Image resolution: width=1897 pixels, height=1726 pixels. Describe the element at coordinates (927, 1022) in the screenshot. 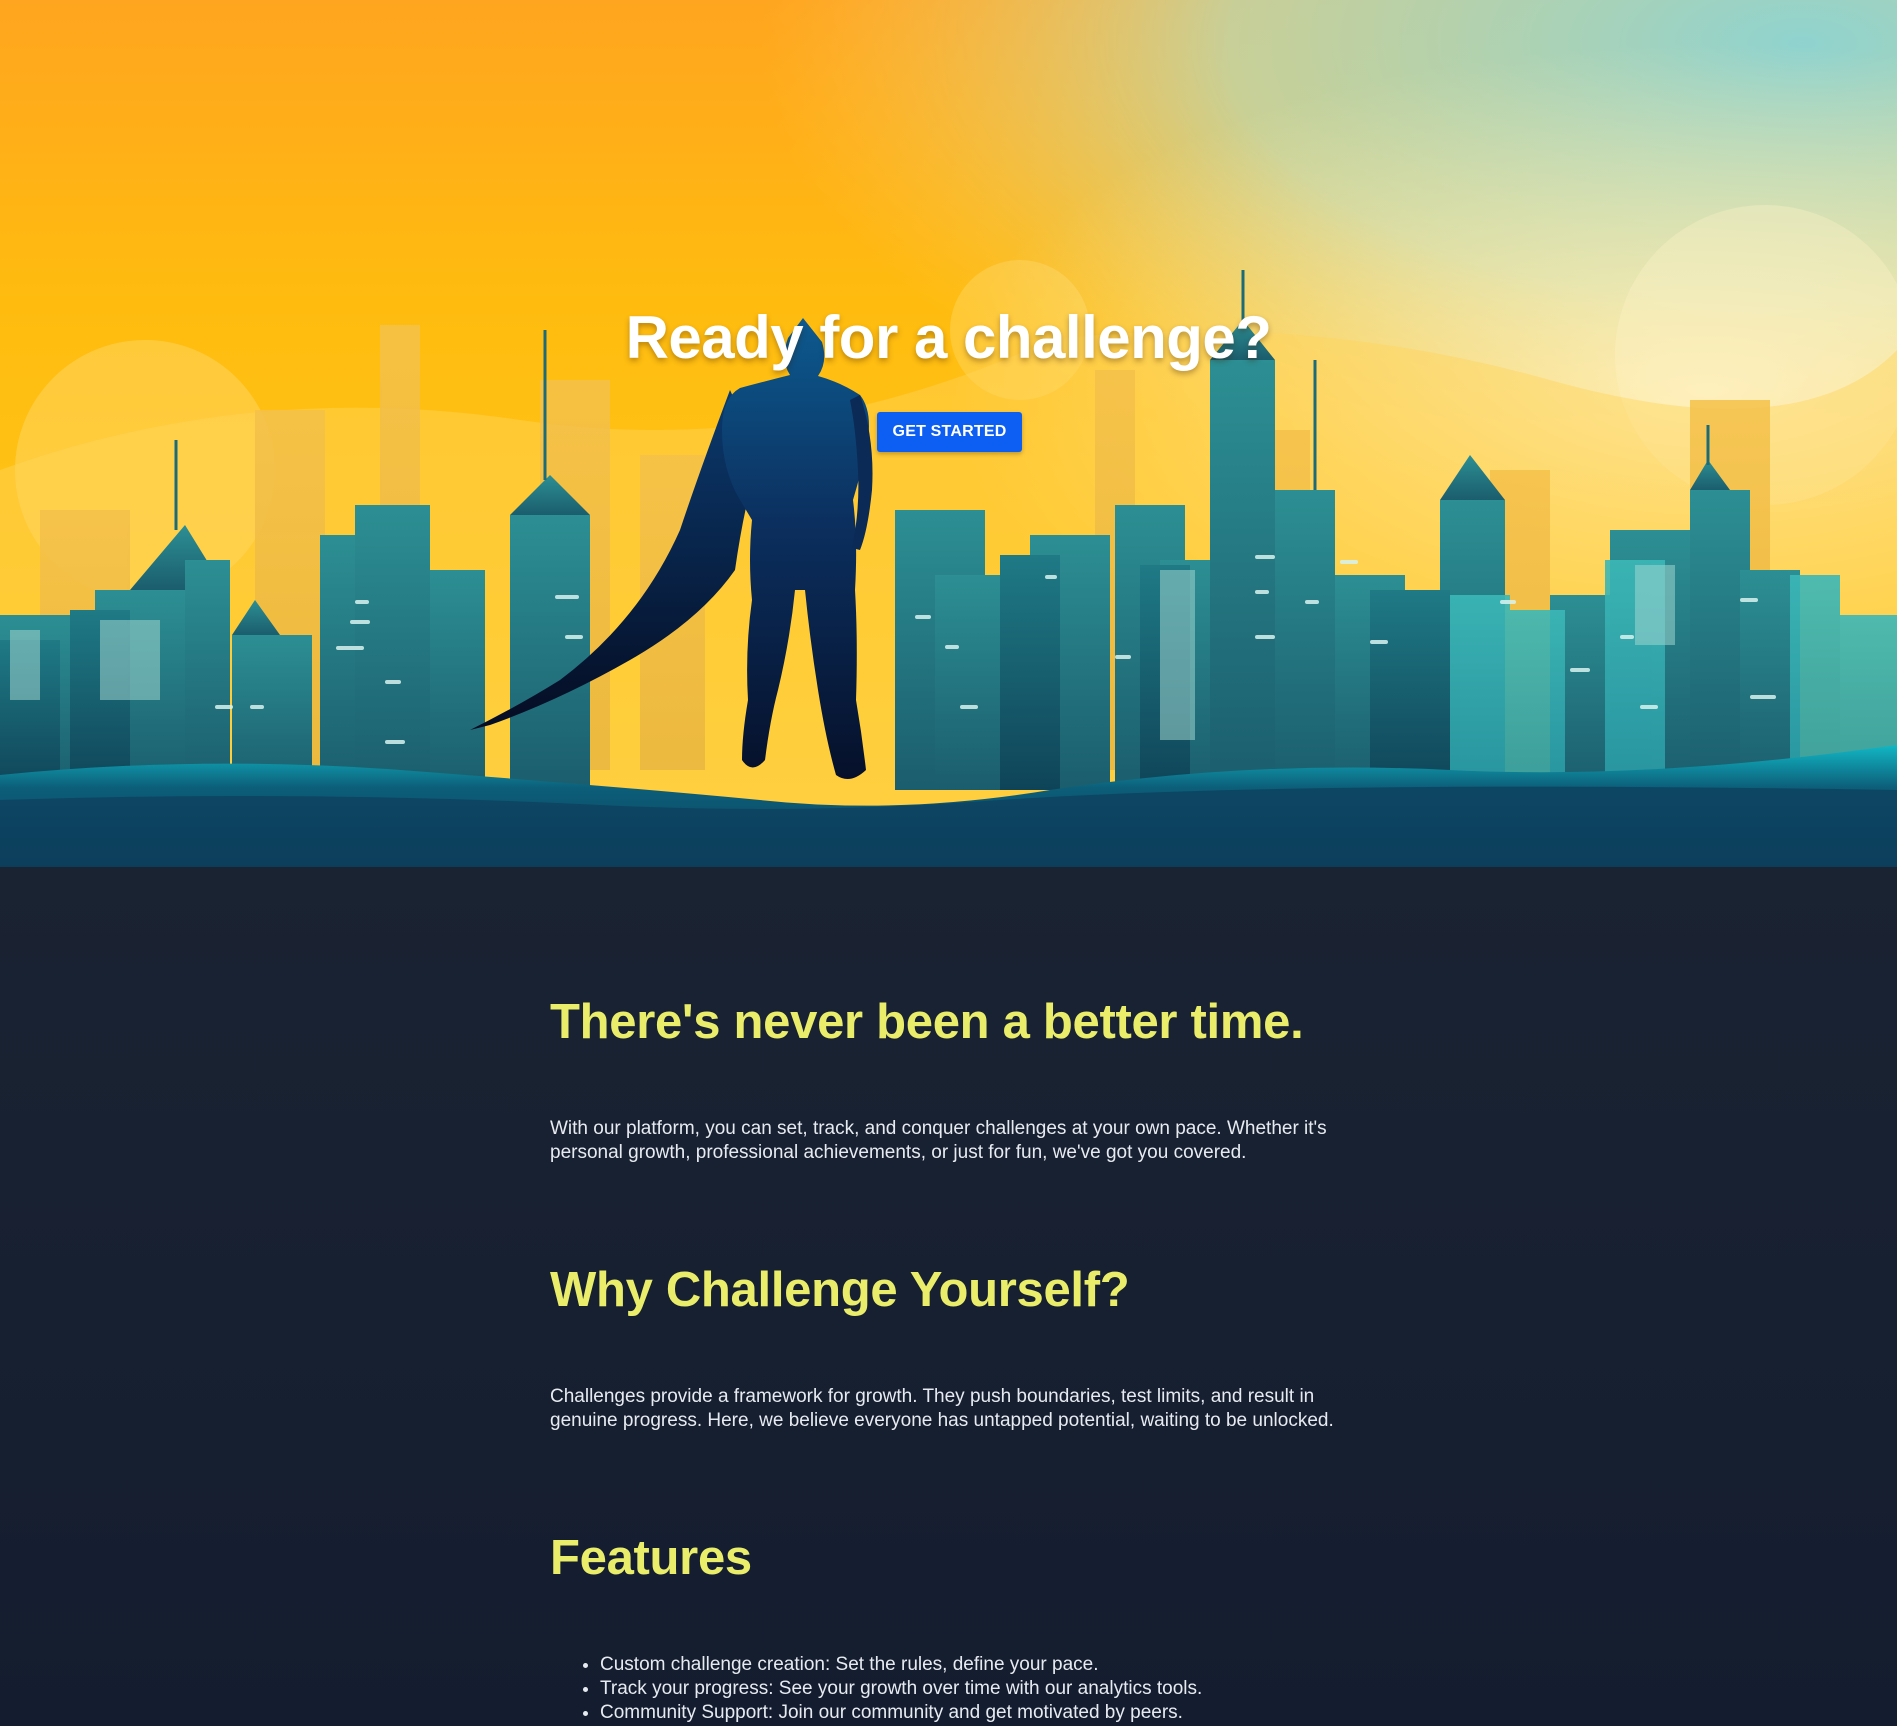

I see `intro-heading: There's never been a better time.` at that location.